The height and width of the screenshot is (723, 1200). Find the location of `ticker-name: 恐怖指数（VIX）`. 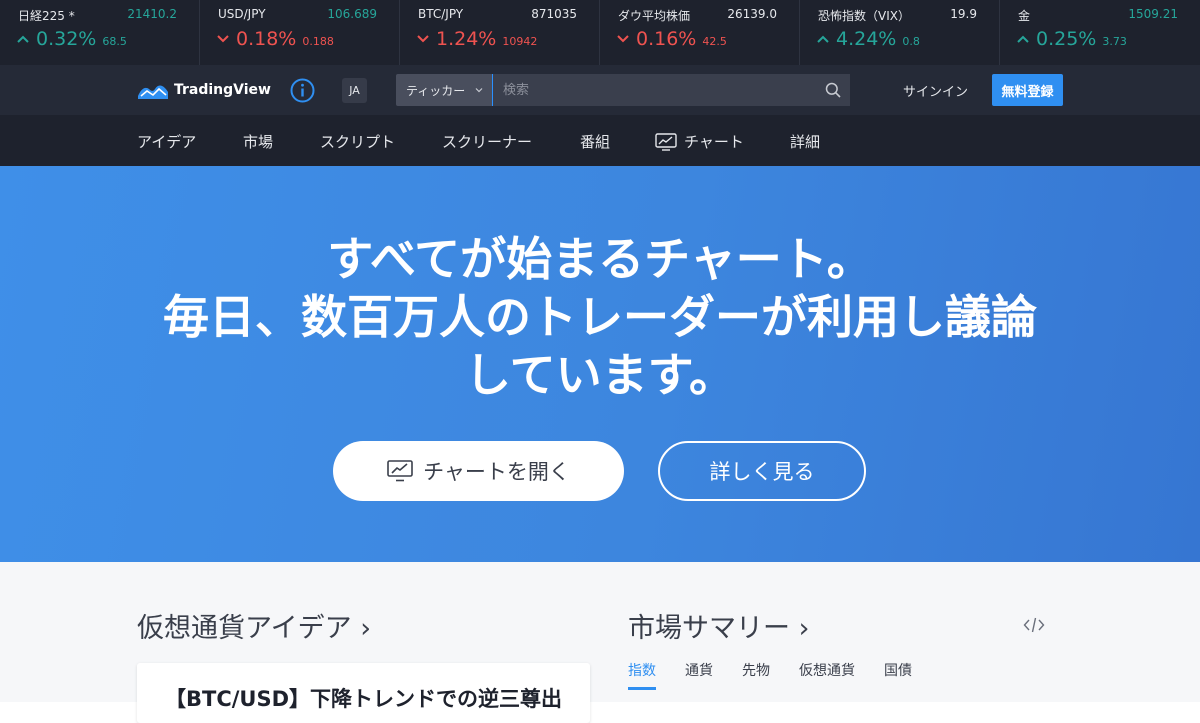

ticker-name: 恐怖指数（VIX） is located at coordinates (864, 16).